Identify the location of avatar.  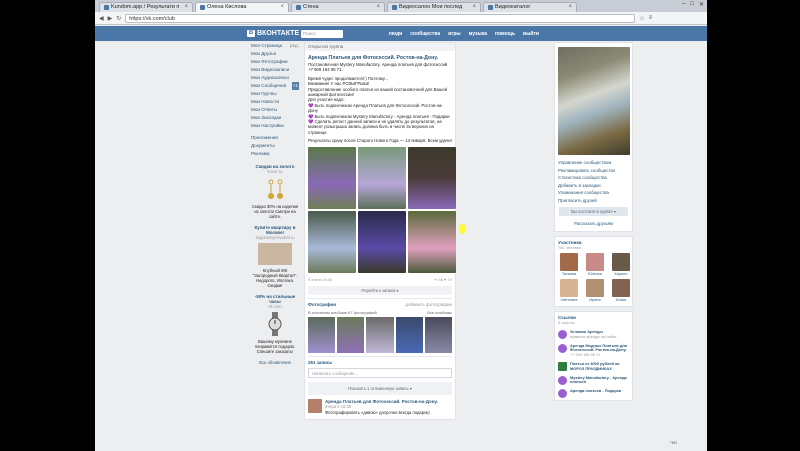
(315, 405).